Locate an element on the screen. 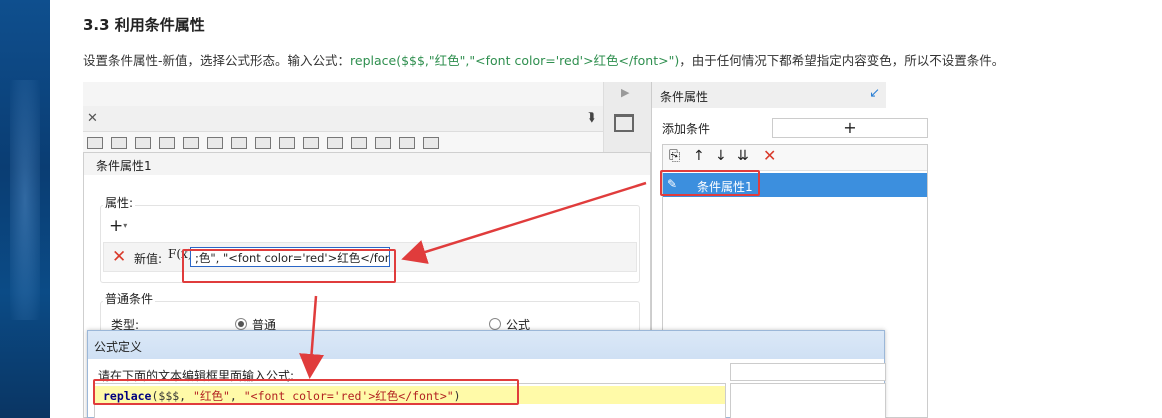 The width and height of the screenshot is (1162, 418). text-icon is located at coordinates (263, 143).